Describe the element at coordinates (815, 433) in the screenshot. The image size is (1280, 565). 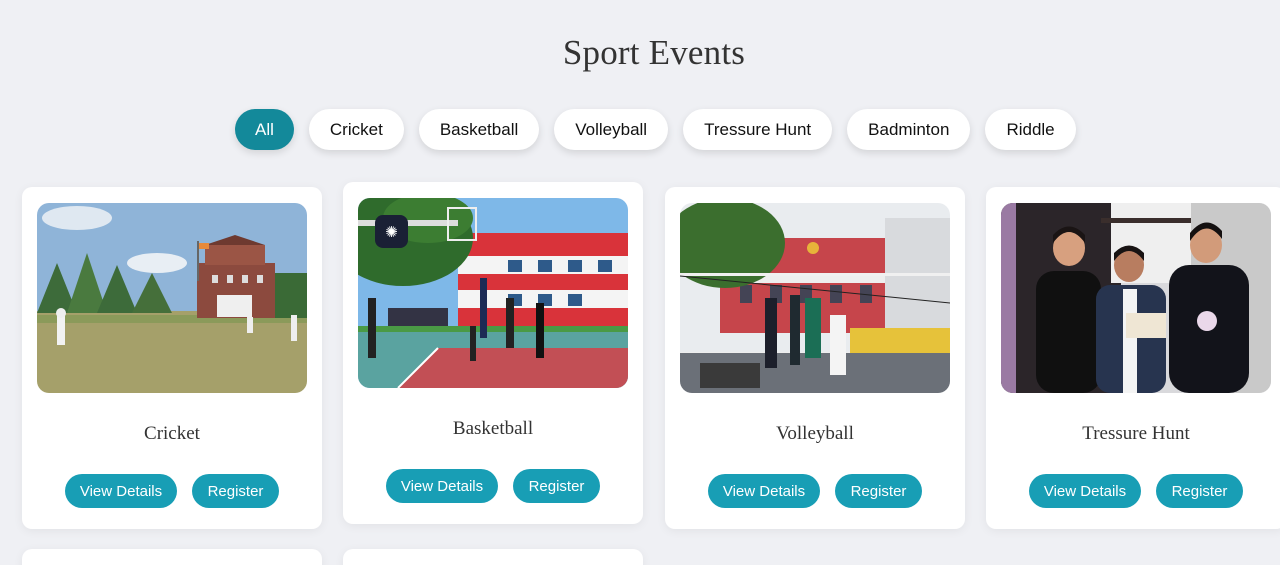
I see `card-title: Volleyball` at that location.